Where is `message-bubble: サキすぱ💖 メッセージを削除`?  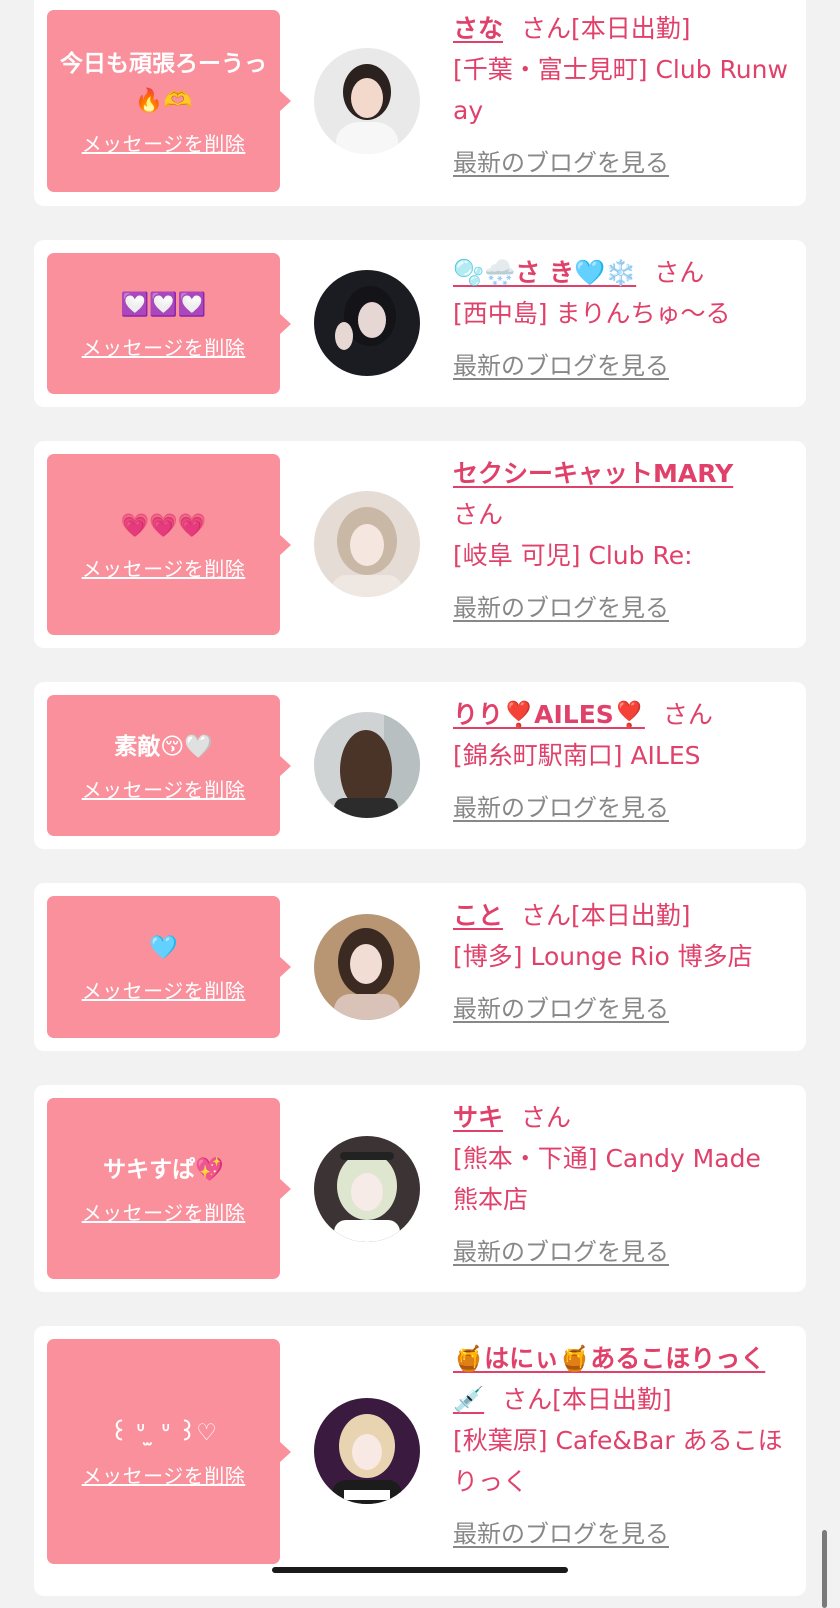
message-bubble: サキすぱ💖 メッセージを削除 is located at coordinates (169, 1188).